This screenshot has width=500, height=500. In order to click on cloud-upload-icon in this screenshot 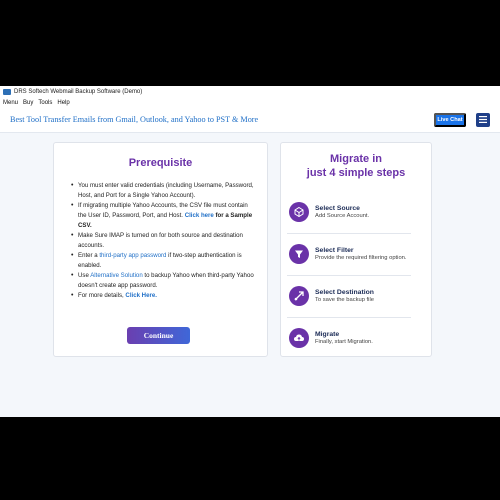, I will do `click(299, 338)`.